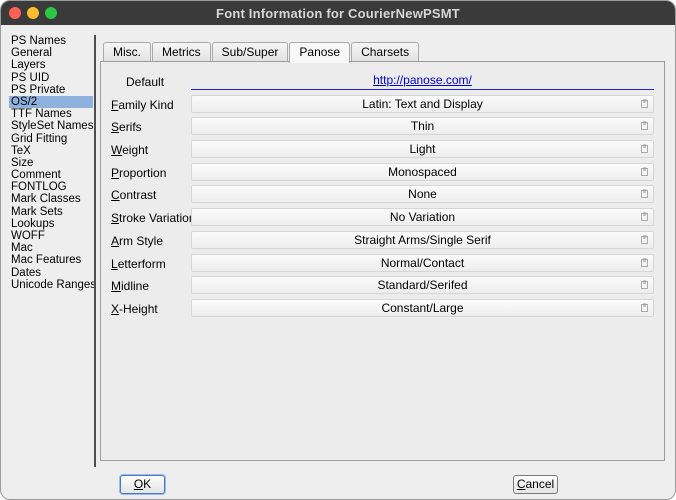 This screenshot has width=676, height=500. I want to click on family-kind-value: Latin: Text and Display, so click(422, 103).